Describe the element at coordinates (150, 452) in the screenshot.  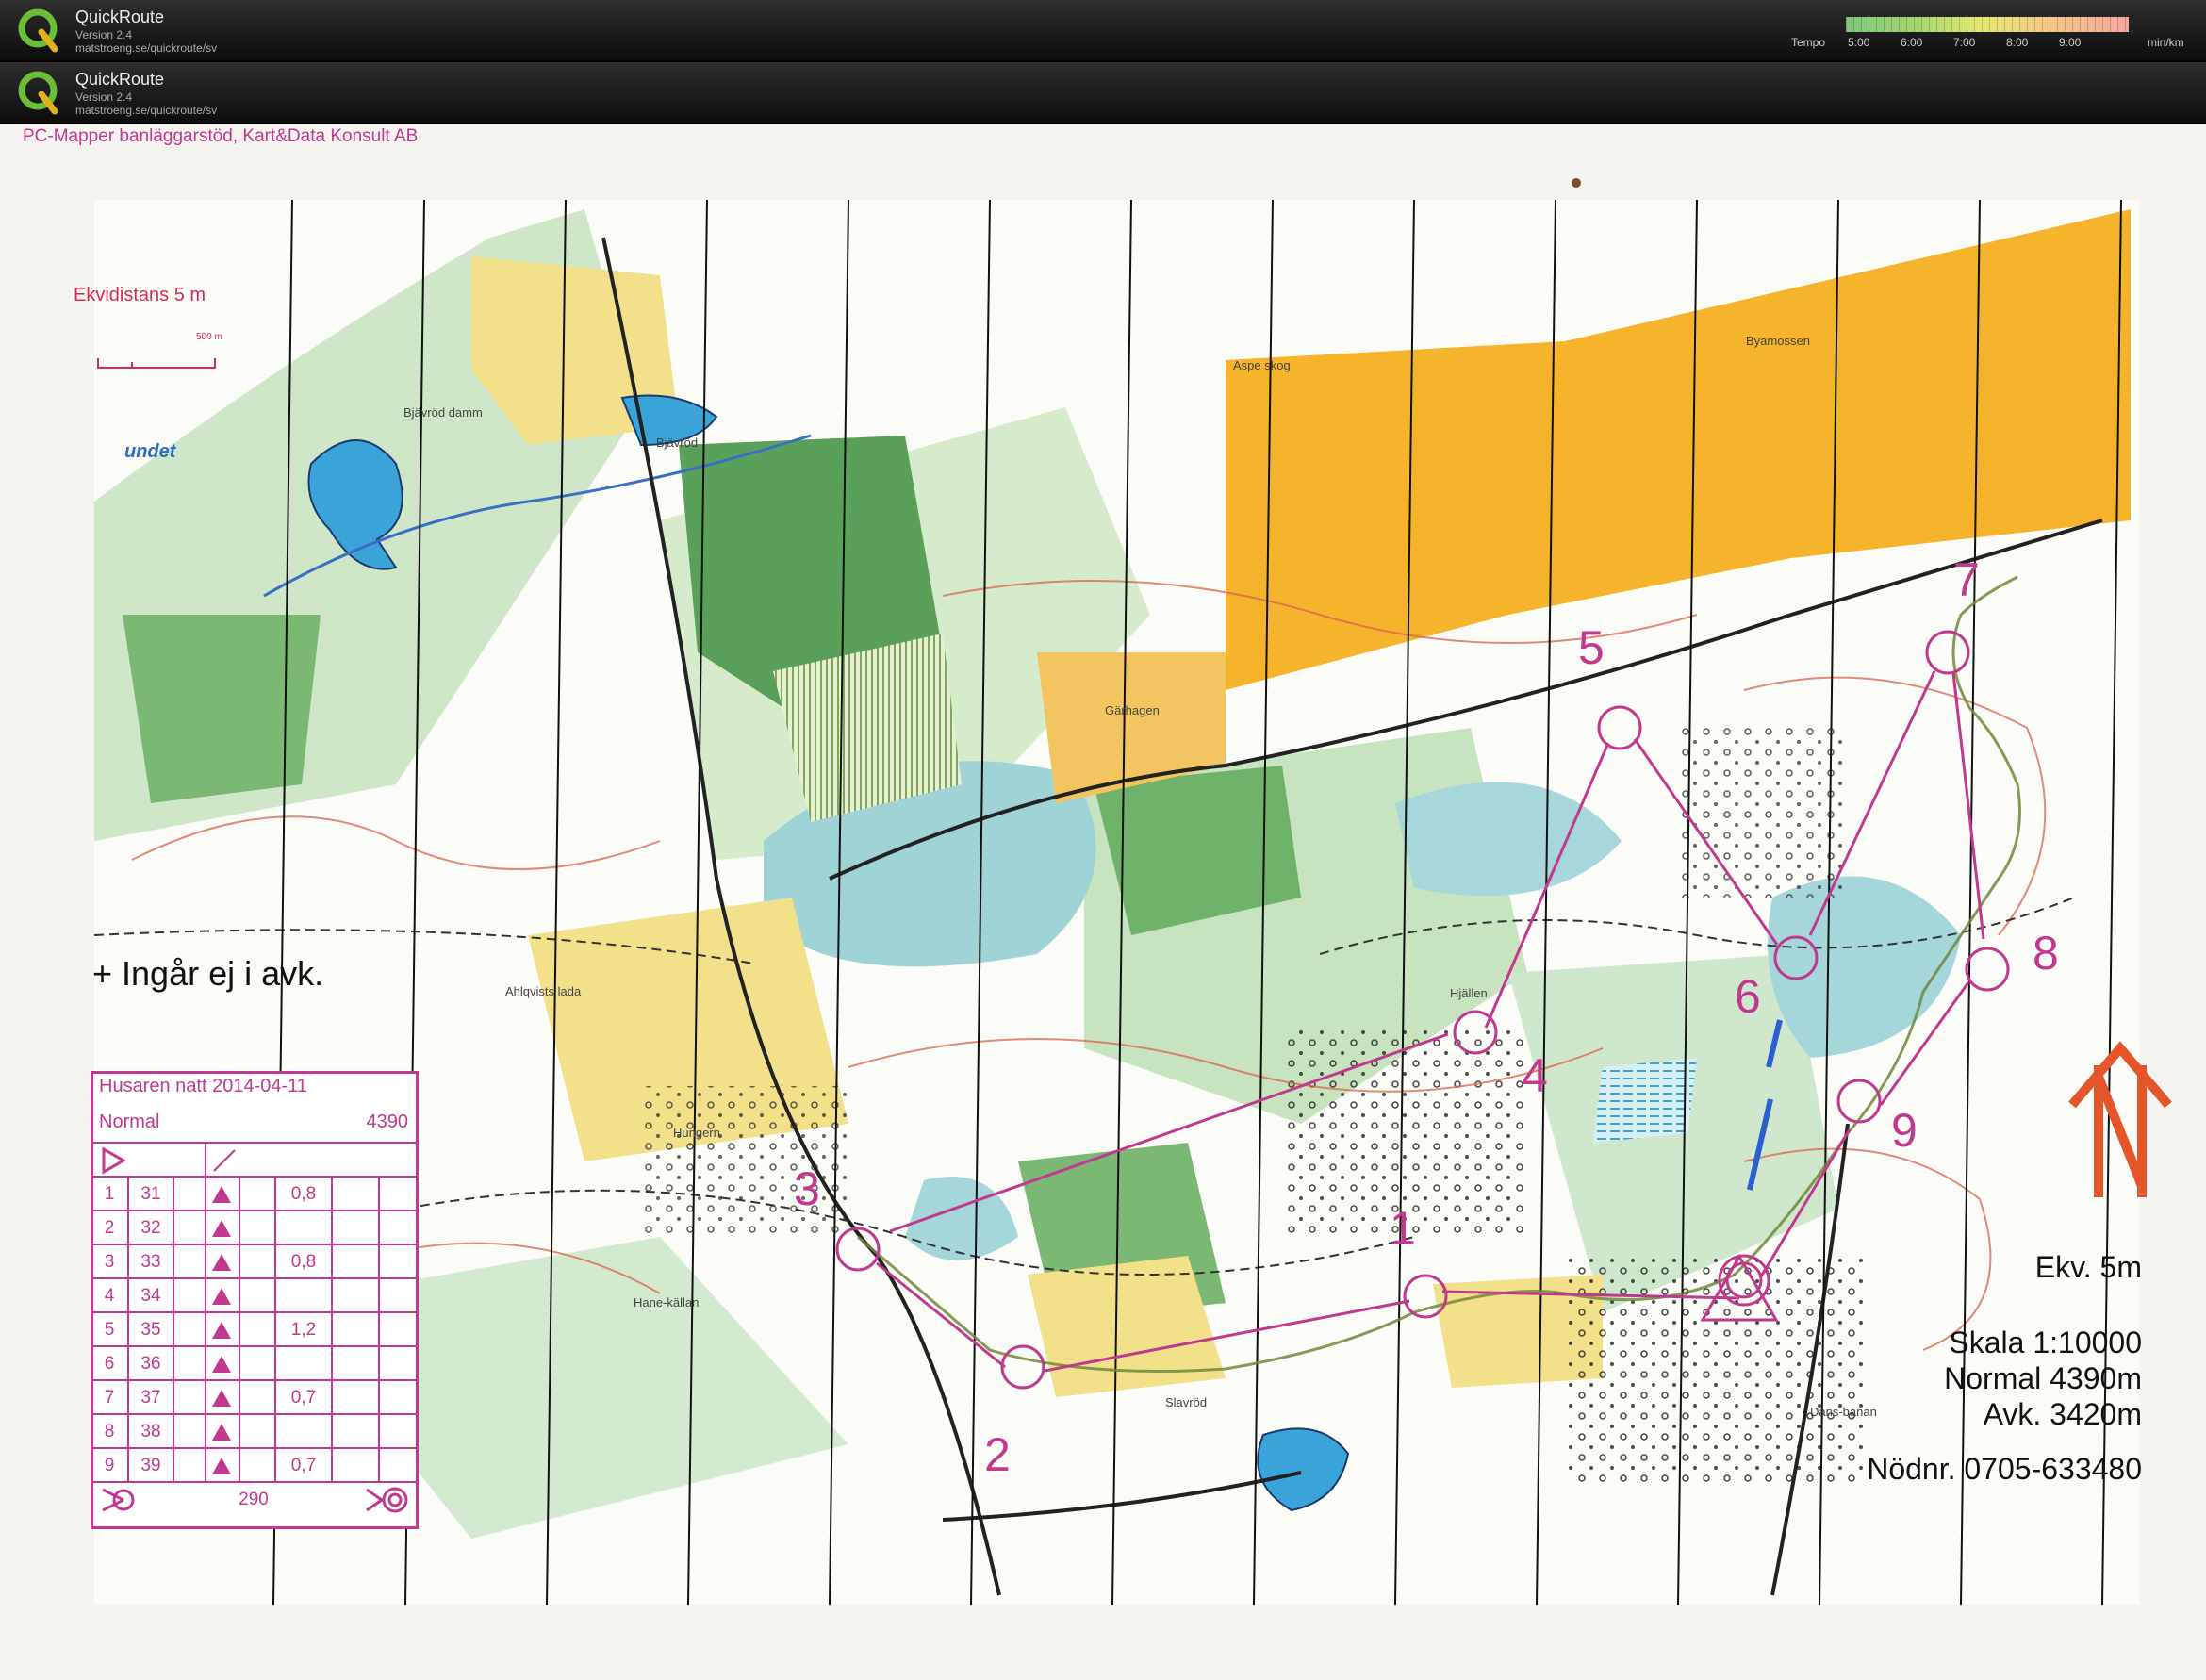
I see `water-label: undet` at that location.